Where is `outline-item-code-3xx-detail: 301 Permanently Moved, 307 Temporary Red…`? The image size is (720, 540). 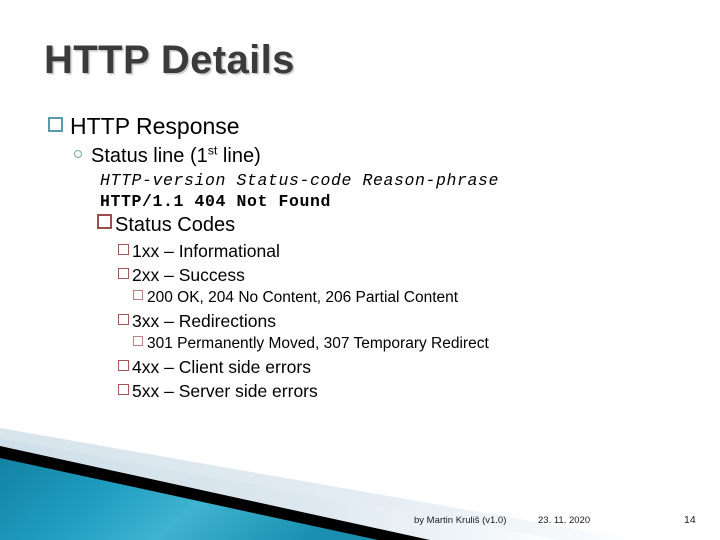 outline-item-code-3xx-detail: 301 Permanently Moved, 307 Temporary Red… is located at coordinates (426, 344).